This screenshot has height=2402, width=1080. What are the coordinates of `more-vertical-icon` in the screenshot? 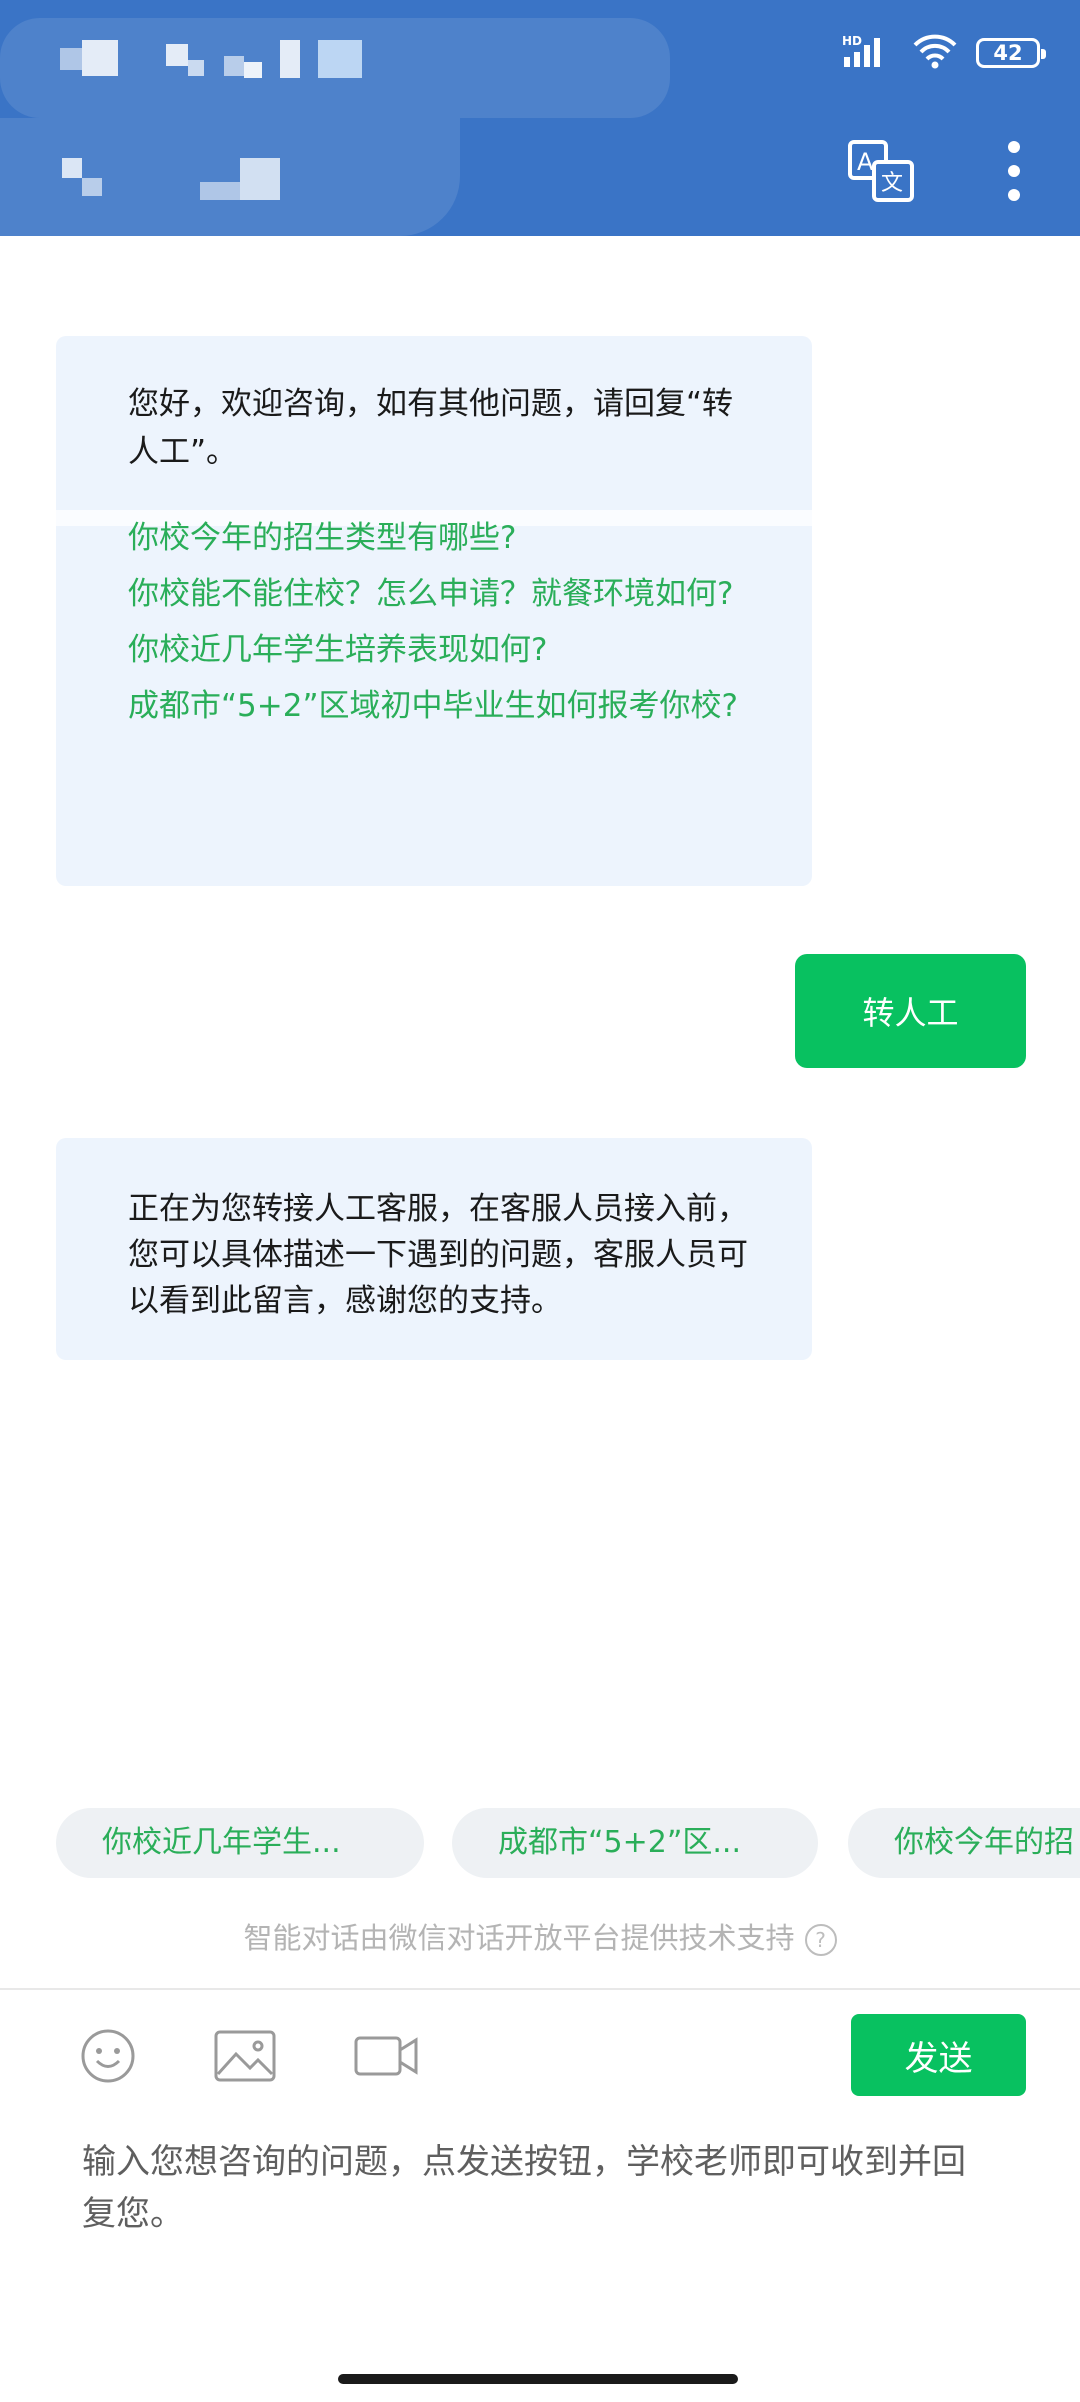 It's located at (1014, 171).